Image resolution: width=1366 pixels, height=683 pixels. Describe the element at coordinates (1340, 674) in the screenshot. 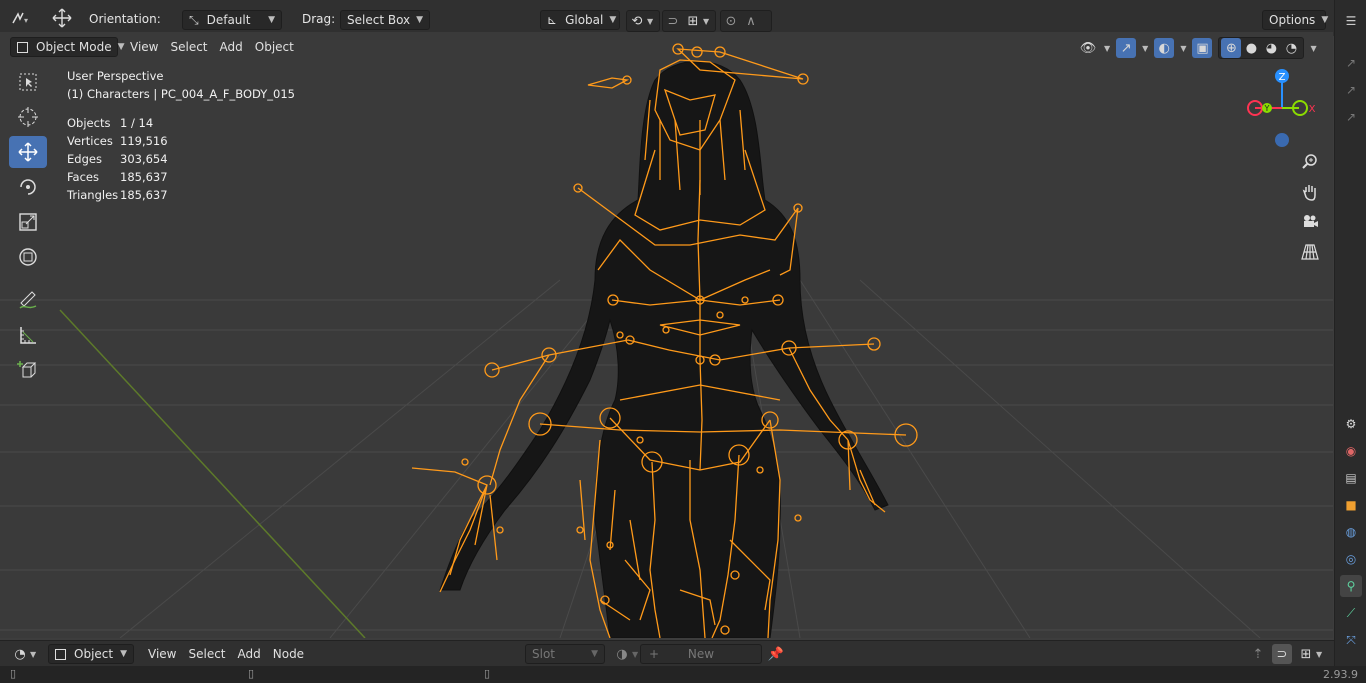

I see `blender-version: 2.93.9` at that location.